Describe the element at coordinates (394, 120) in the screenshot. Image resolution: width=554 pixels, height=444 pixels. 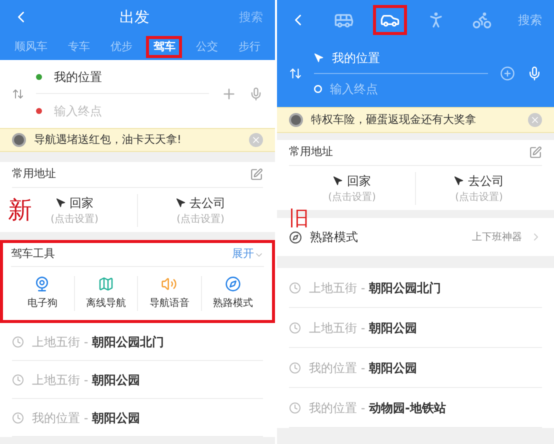
I see `banner-text: 特权车险，砸蛋返现金还有大奖拿` at that location.